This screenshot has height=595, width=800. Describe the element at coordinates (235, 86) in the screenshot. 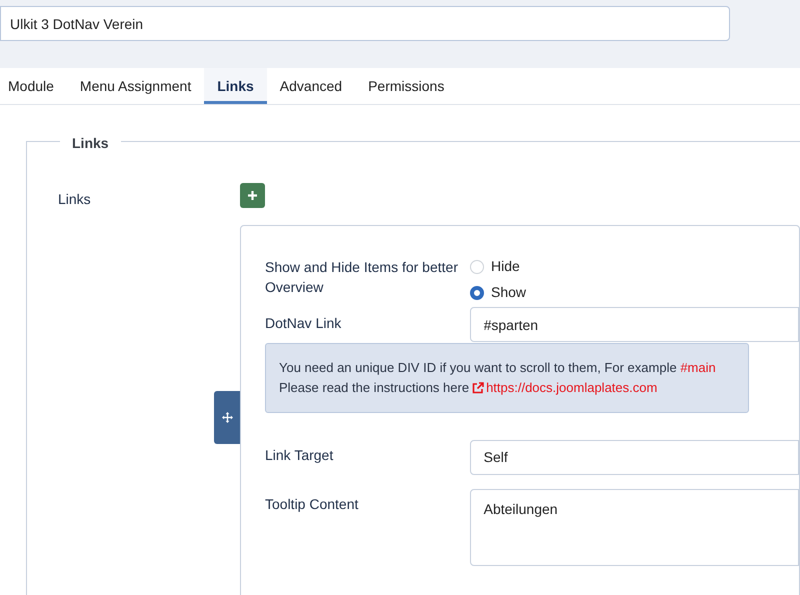

I see `tab: Links` at that location.